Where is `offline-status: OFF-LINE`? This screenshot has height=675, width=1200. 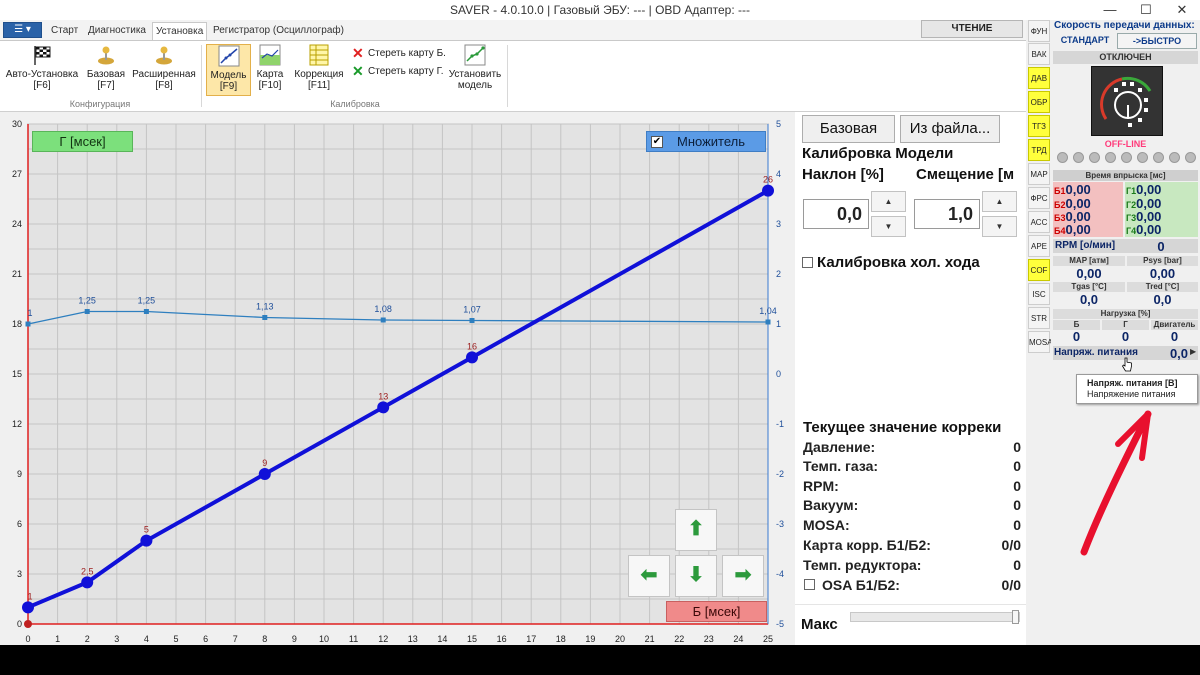 offline-status: OFF-LINE is located at coordinates (1125, 144).